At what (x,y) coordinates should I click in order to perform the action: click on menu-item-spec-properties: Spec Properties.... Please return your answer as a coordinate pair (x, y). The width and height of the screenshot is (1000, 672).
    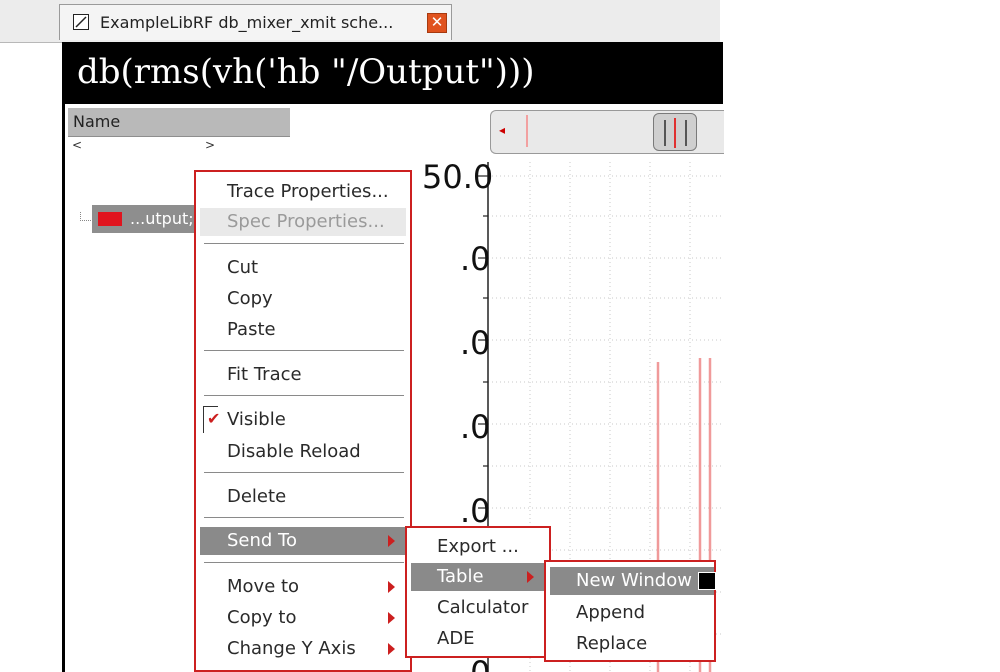
    Looking at the image, I should click on (303, 222).